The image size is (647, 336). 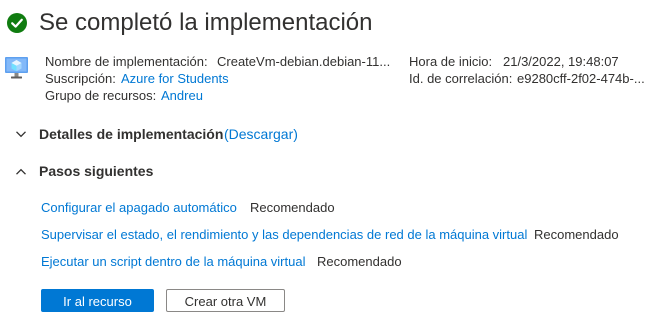 What do you see at coordinates (17, 23) in the screenshot?
I see `check-circle-icon` at bounding box center [17, 23].